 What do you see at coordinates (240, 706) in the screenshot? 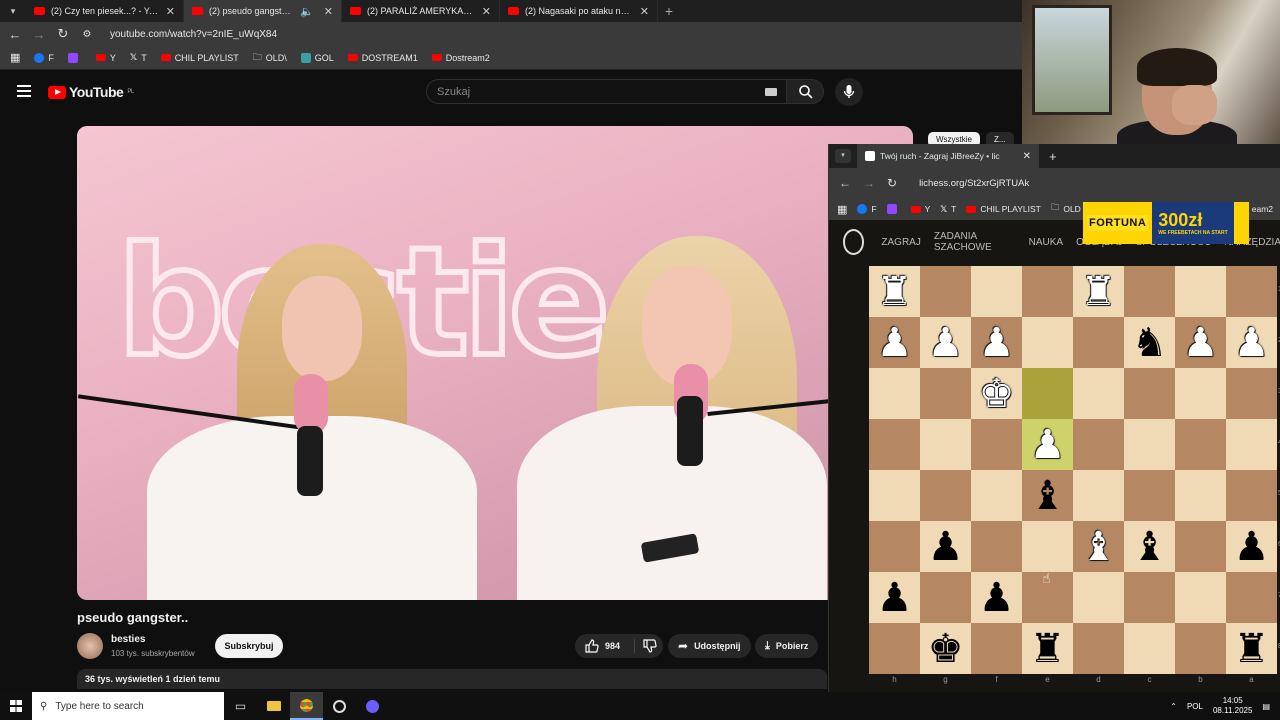
I see `task-view-icon: ▭` at bounding box center [240, 706].